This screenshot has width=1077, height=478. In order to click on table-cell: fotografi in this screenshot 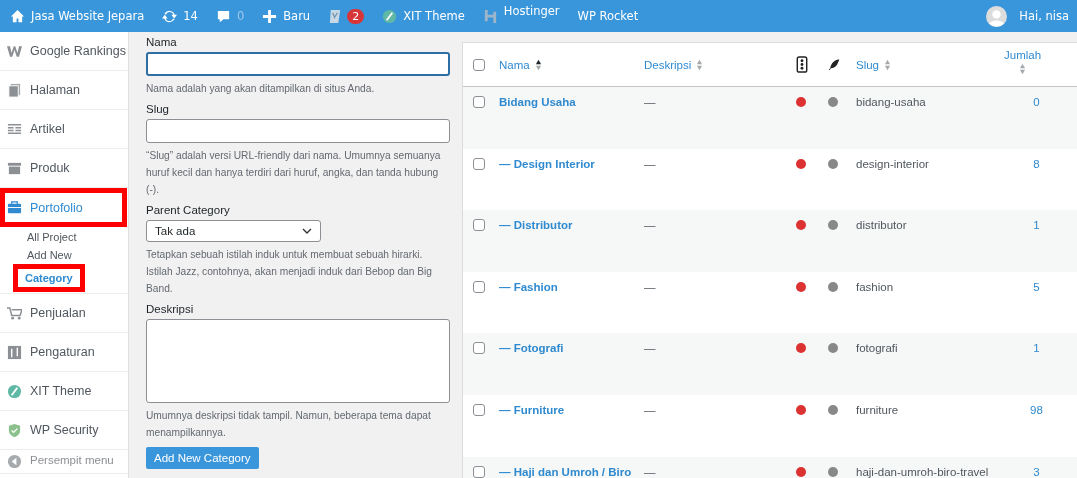, I will do `click(877, 348)`.